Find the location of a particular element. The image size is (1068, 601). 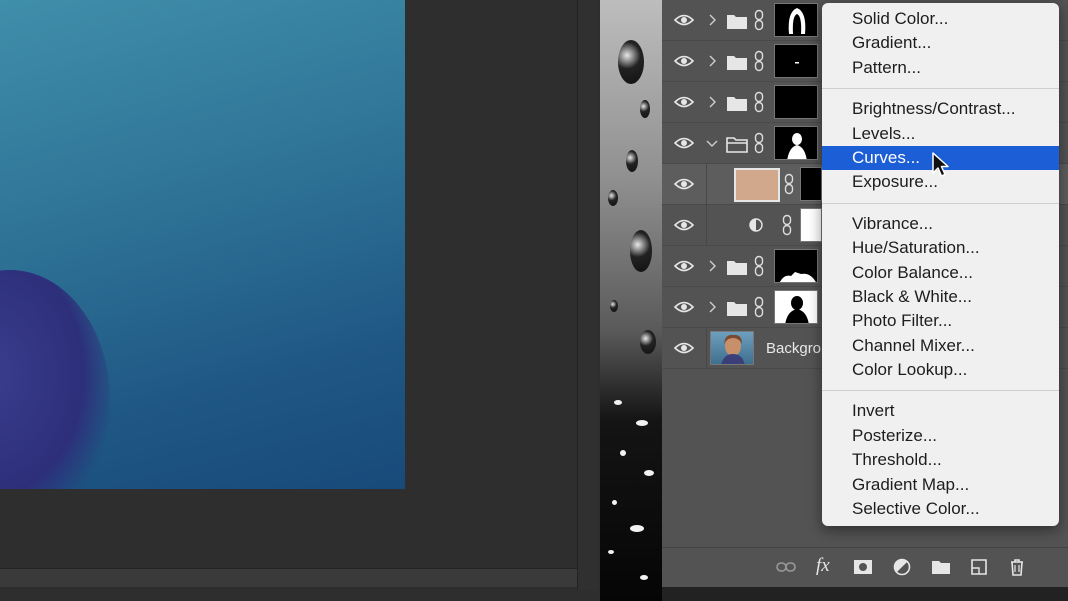

mouse-cursor-icon is located at coordinates (940, 164).